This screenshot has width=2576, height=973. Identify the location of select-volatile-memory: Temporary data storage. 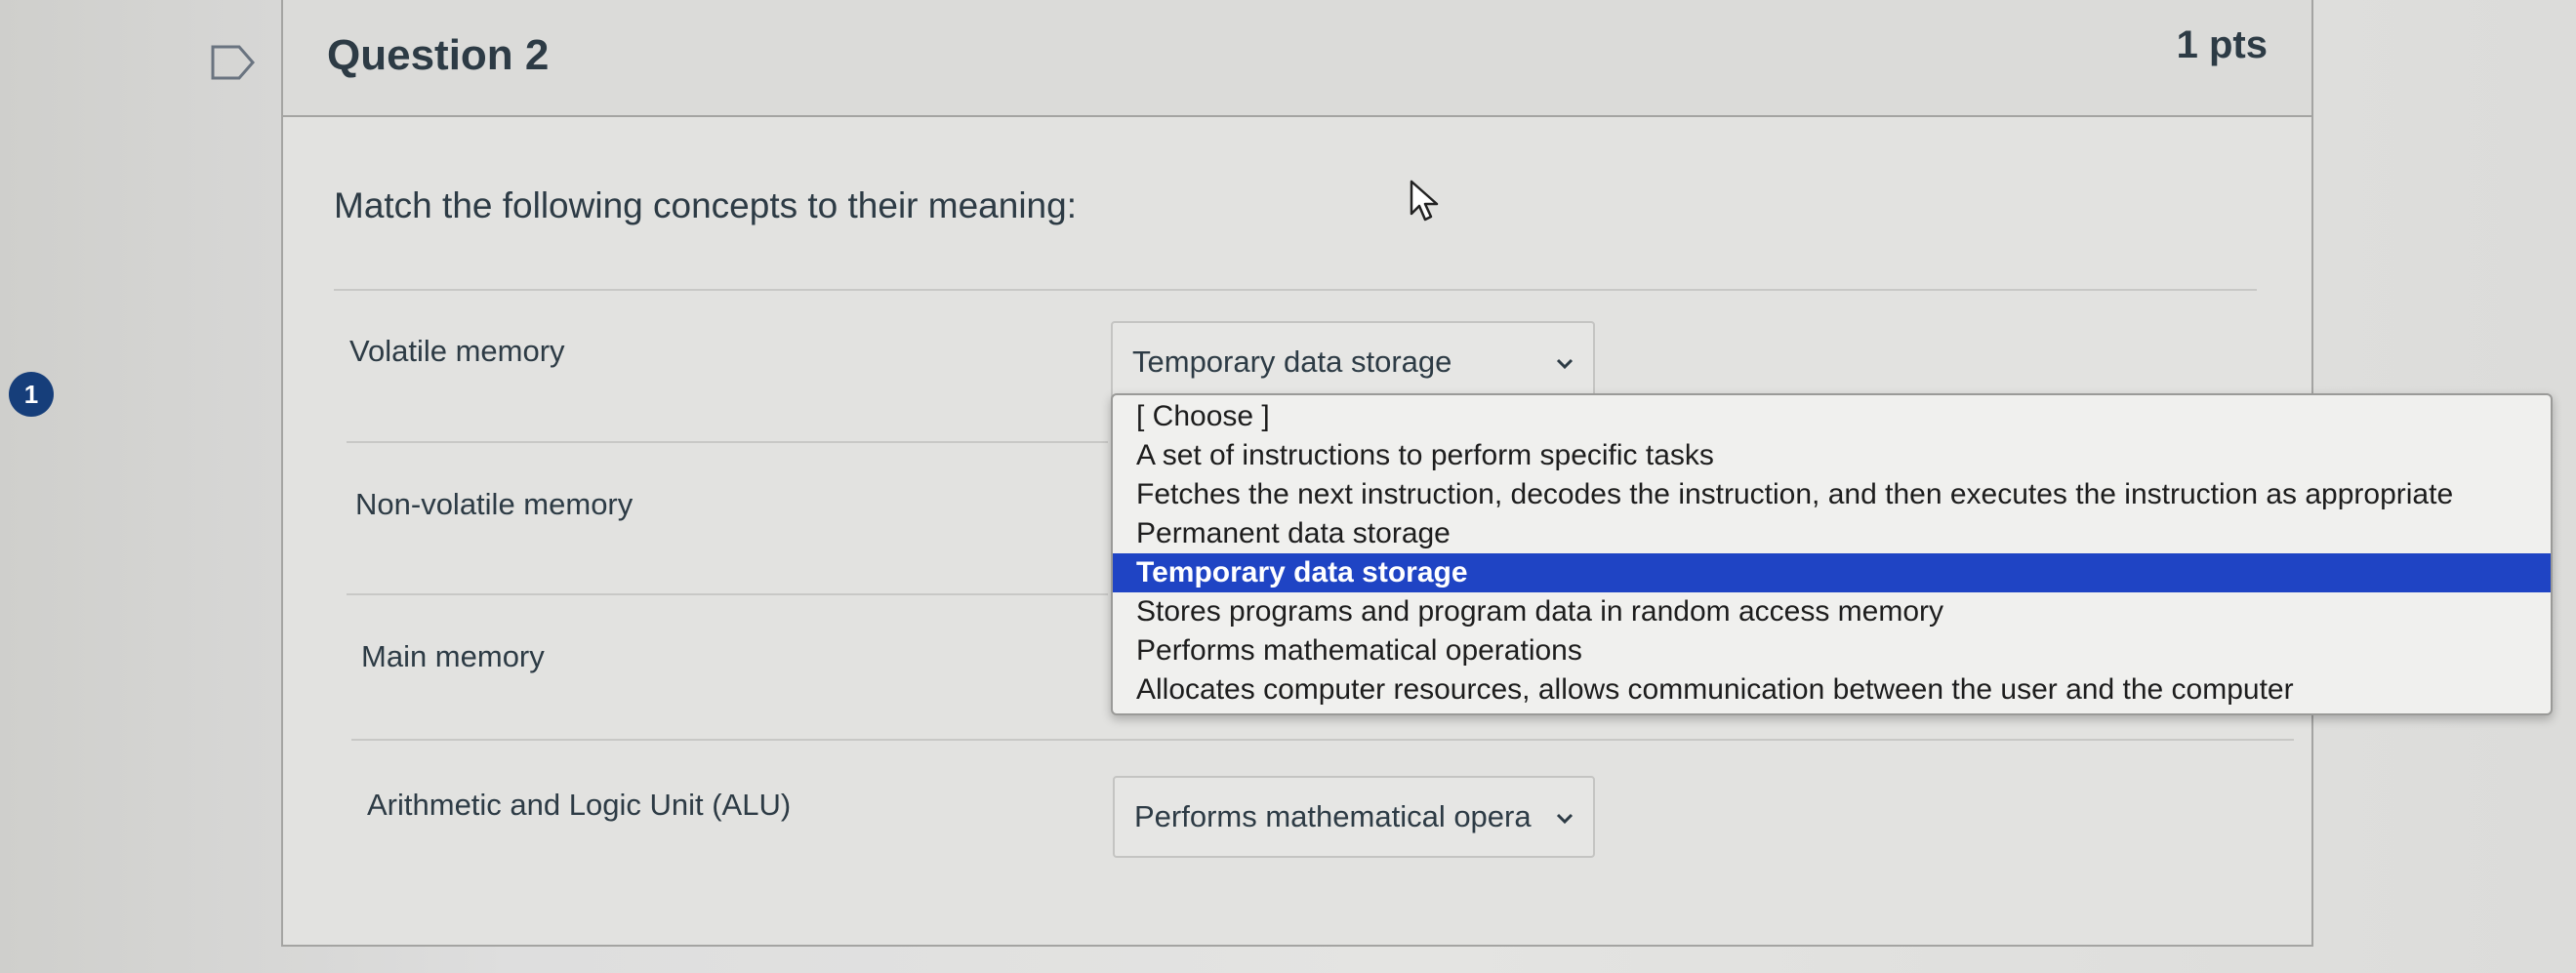
(1353, 362).